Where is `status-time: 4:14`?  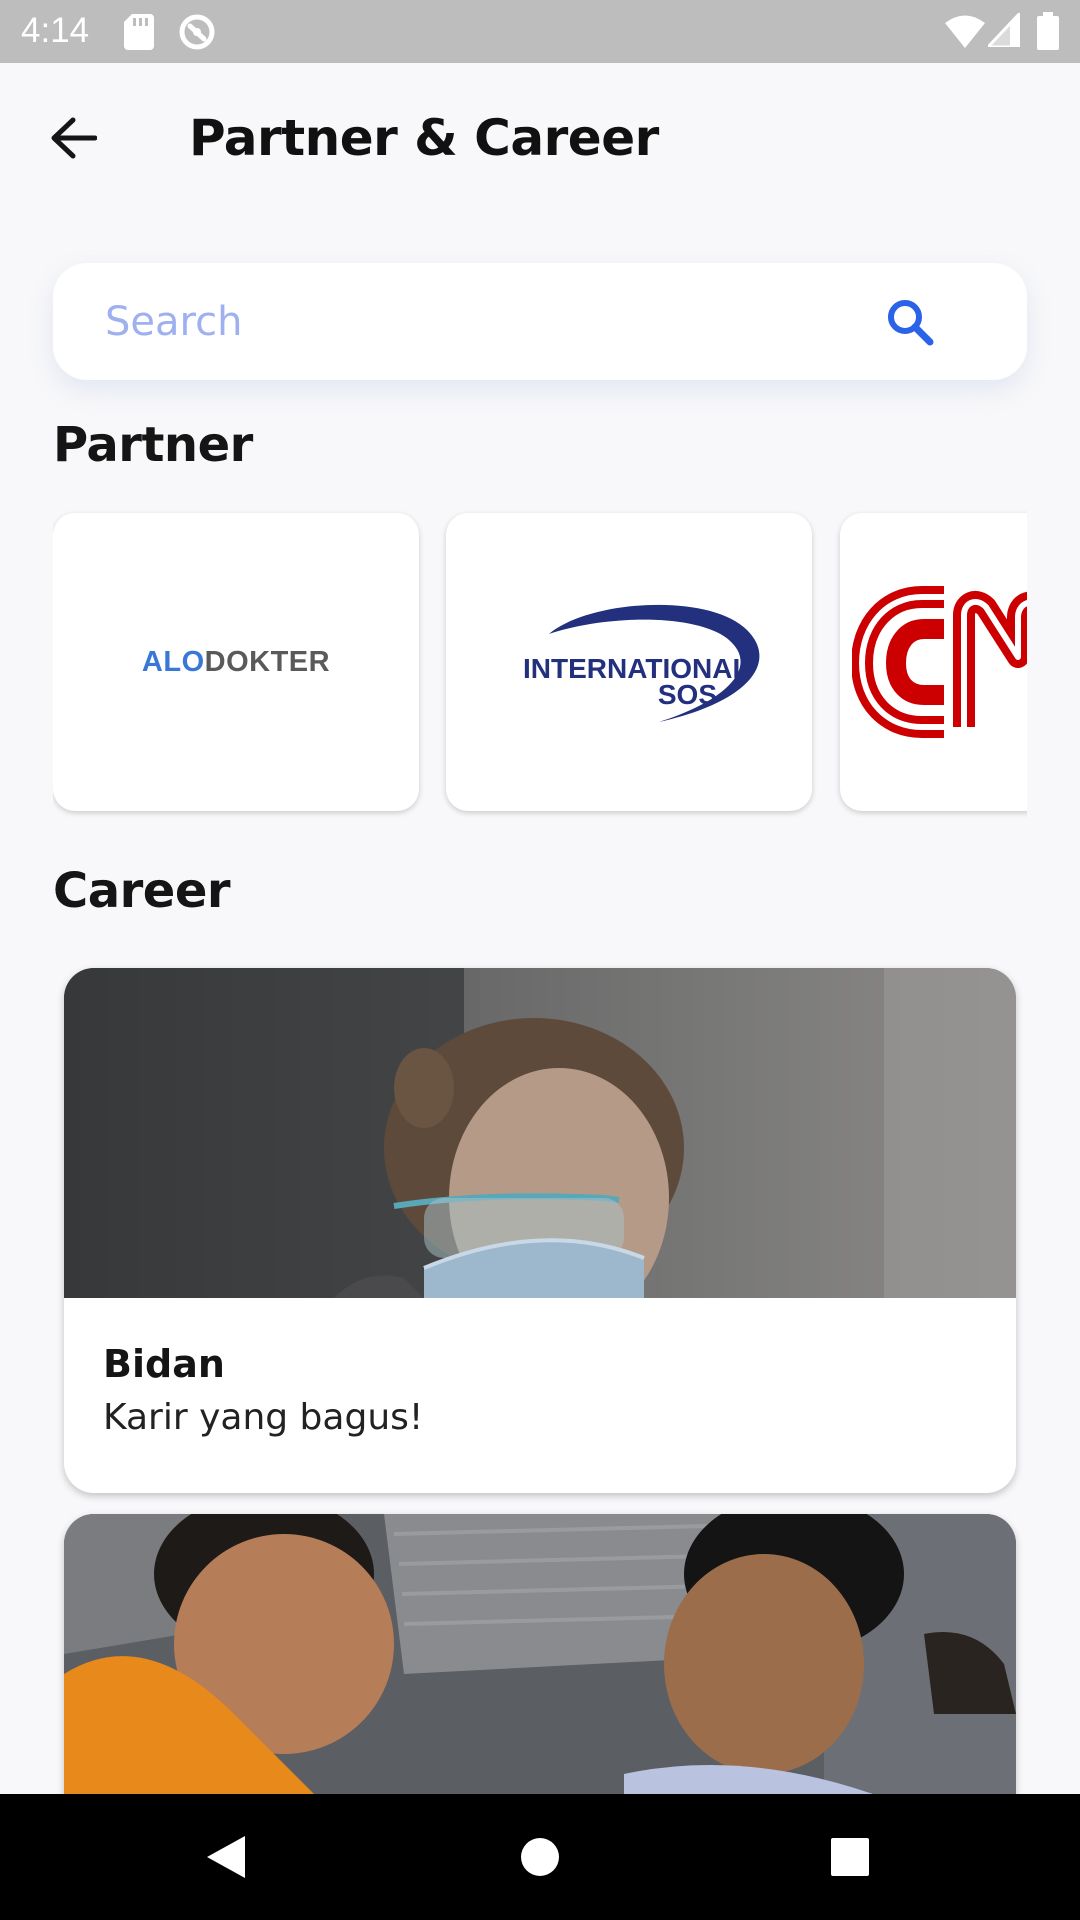 status-time: 4:14 is located at coordinates (55, 30).